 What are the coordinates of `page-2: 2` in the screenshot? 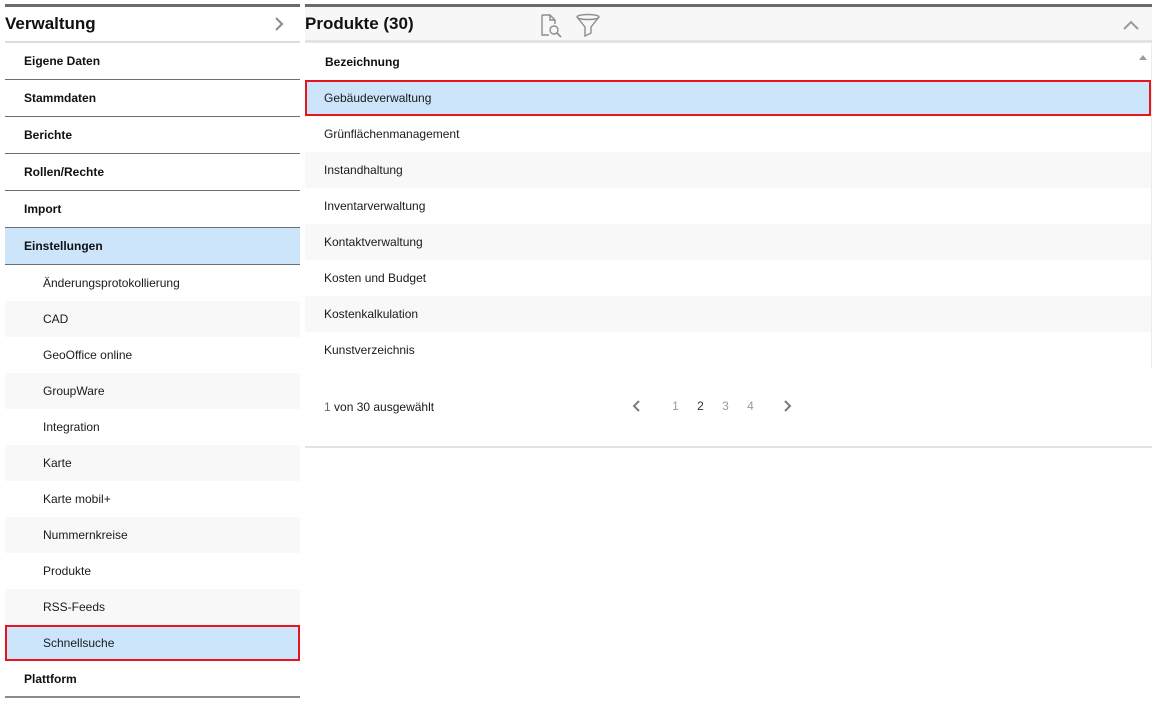 It's located at (700, 406).